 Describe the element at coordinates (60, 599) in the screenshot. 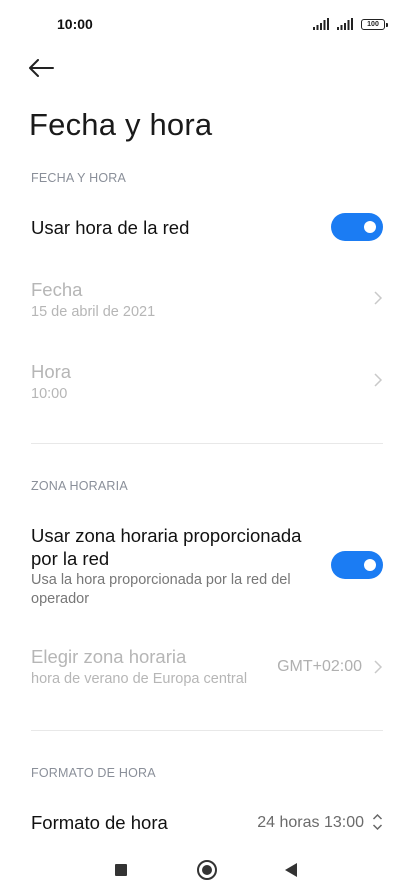

I see `network-zone-desc-line2: operador` at that location.